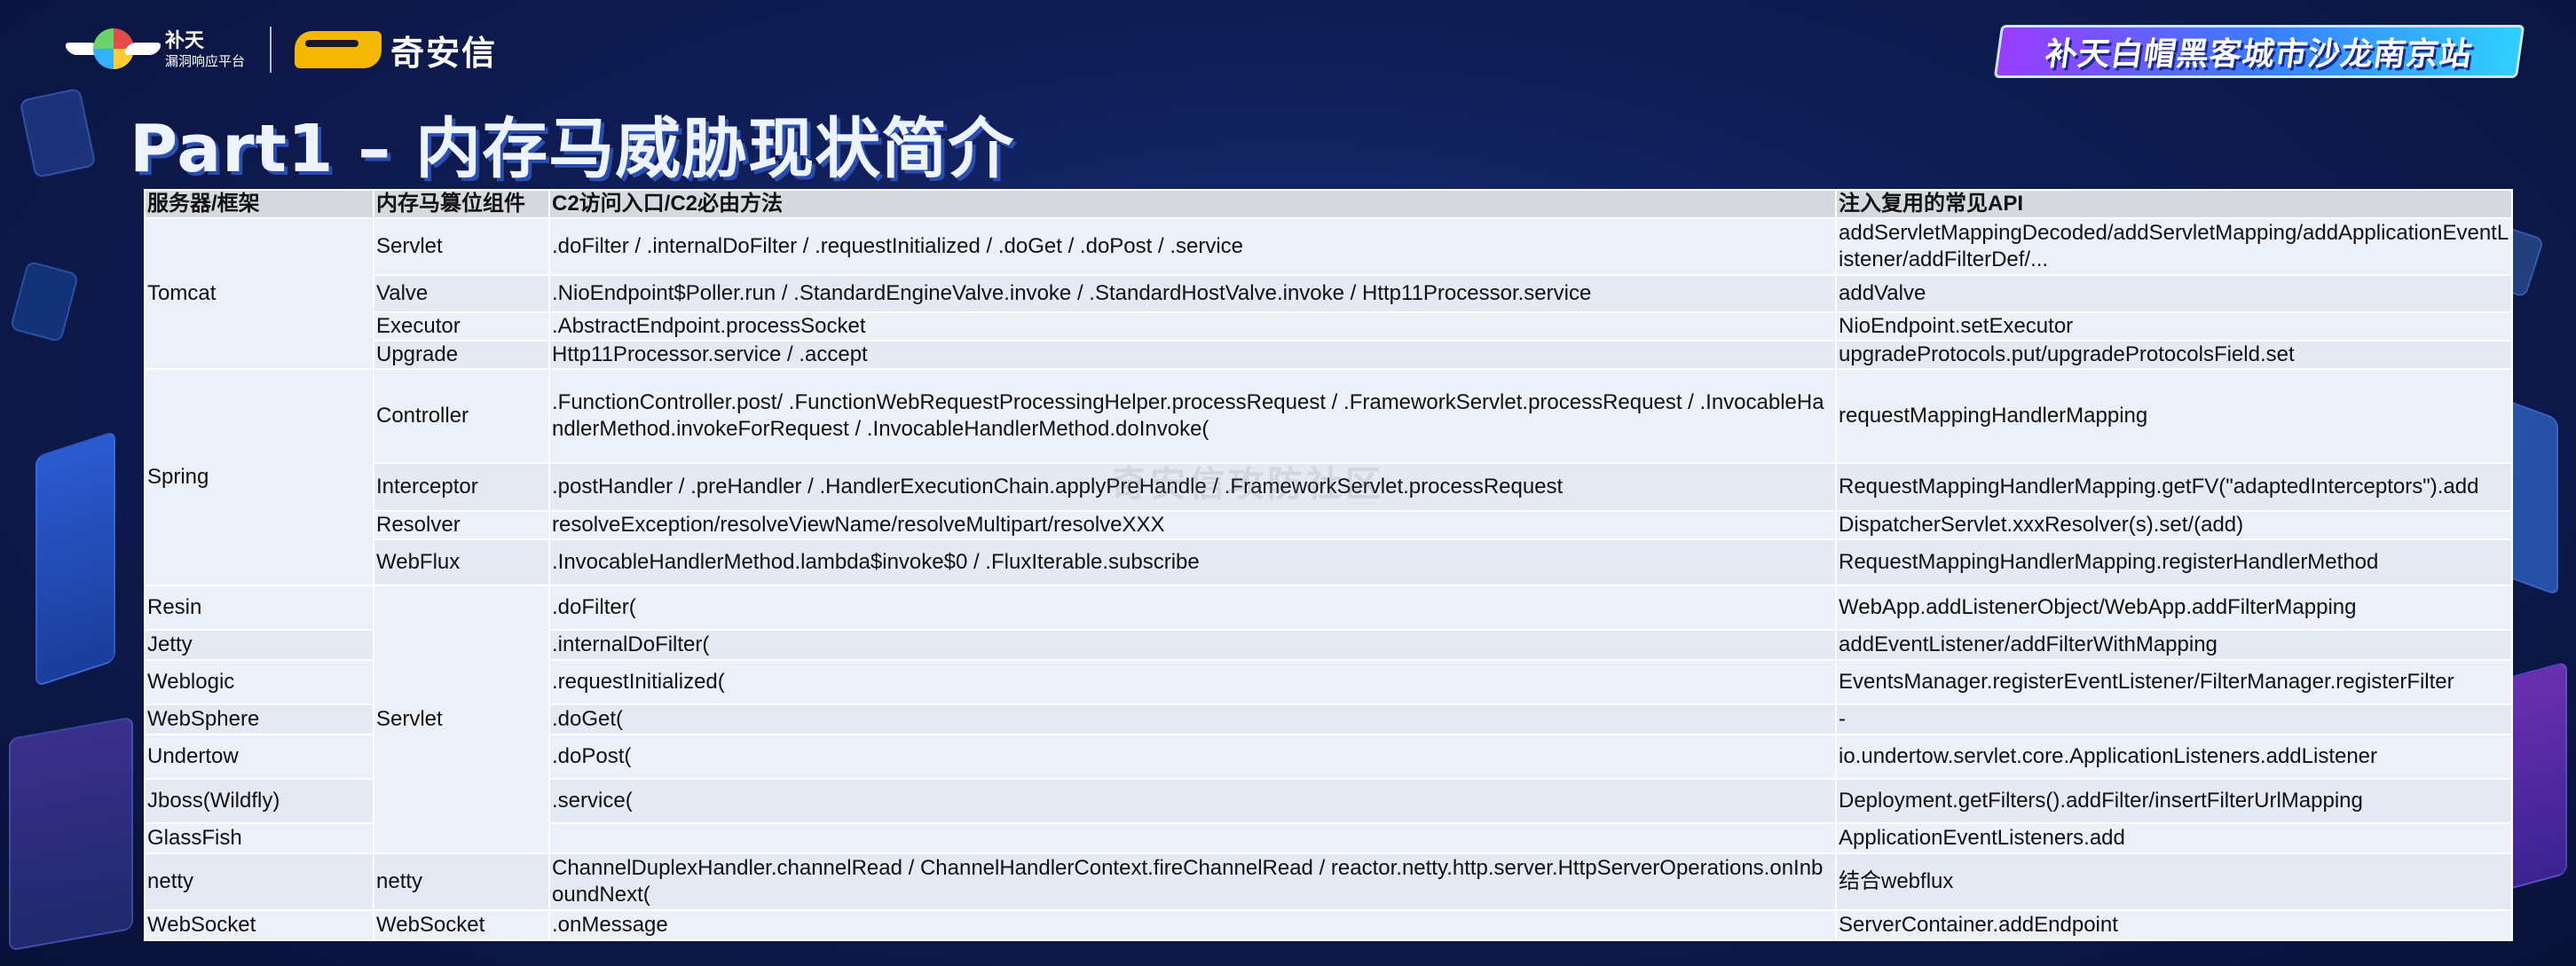 The width and height of the screenshot is (2576, 966). What do you see at coordinates (113, 50) in the screenshot?
I see `butian-logo-icon` at bounding box center [113, 50].